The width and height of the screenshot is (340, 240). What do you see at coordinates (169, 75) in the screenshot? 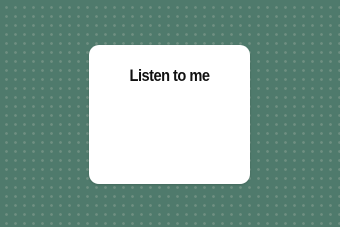
I see `card-title: Listen to me` at bounding box center [169, 75].